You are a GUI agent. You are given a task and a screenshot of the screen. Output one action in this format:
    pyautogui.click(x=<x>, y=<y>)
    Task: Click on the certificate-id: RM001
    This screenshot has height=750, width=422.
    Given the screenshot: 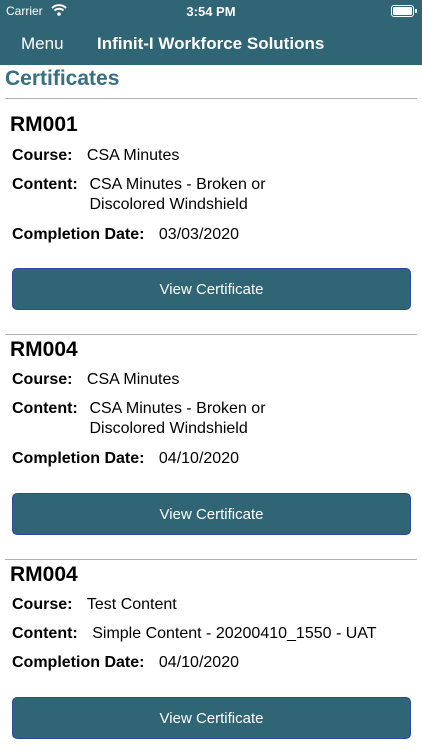 What is the action you would take?
    pyautogui.click(x=44, y=124)
    